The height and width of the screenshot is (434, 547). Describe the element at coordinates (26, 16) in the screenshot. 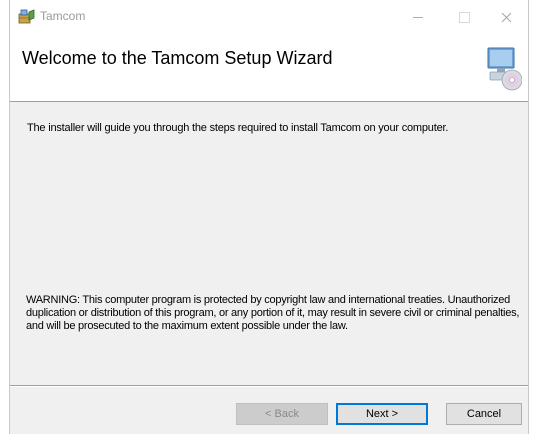

I see `installer-package-icon` at that location.